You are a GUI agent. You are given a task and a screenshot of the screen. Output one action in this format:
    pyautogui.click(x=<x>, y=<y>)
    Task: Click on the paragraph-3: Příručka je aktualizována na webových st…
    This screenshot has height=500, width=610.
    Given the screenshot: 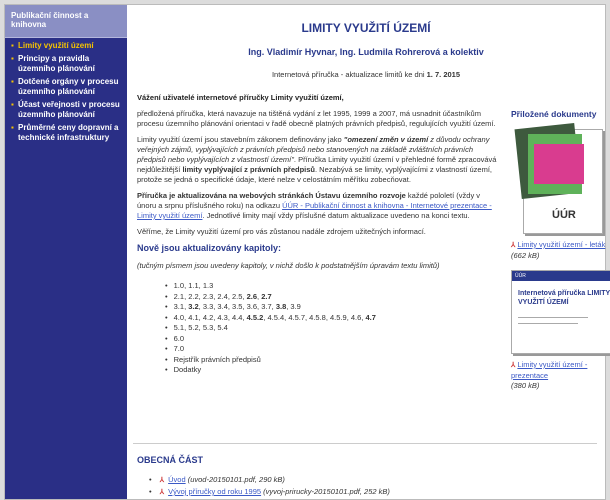 What is the action you would take?
    pyautogui.click(x=318, y=206)
    